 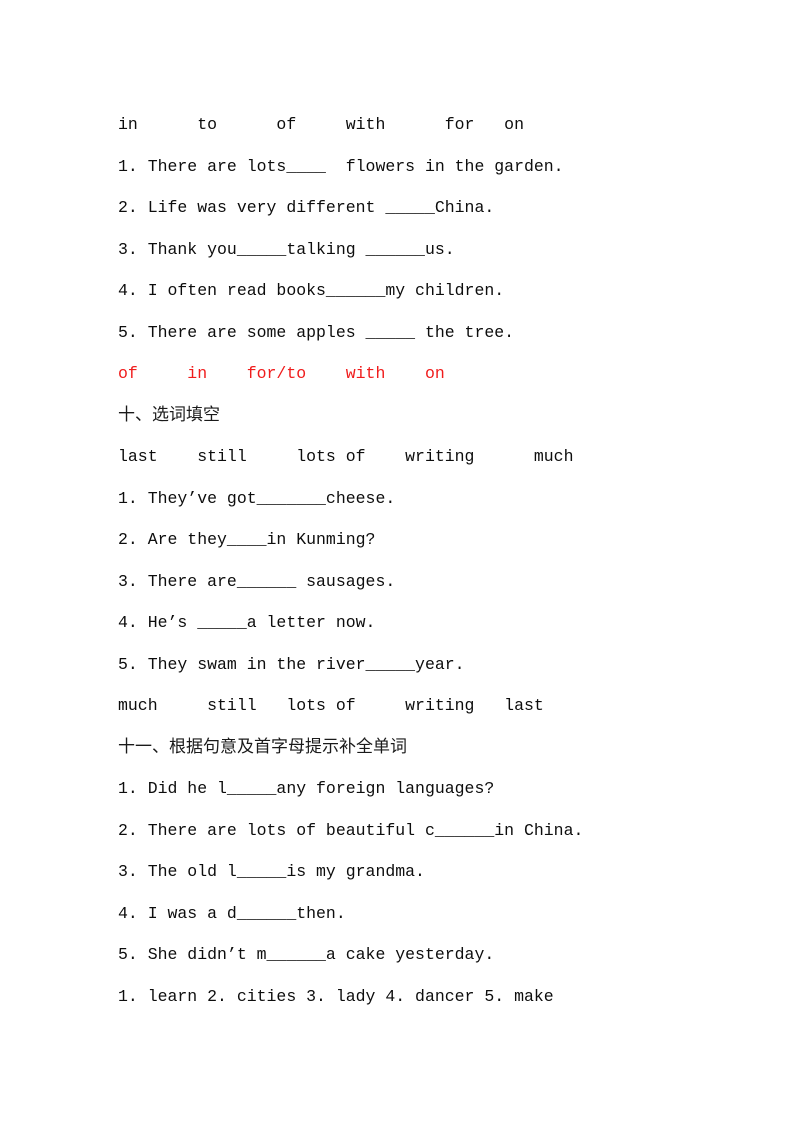 What do you see at coordinates (232, 913) in the screenshot?
I see `exercise-eleven-question-4: 4. I was a d______then.` at bounding box center [232, 913].